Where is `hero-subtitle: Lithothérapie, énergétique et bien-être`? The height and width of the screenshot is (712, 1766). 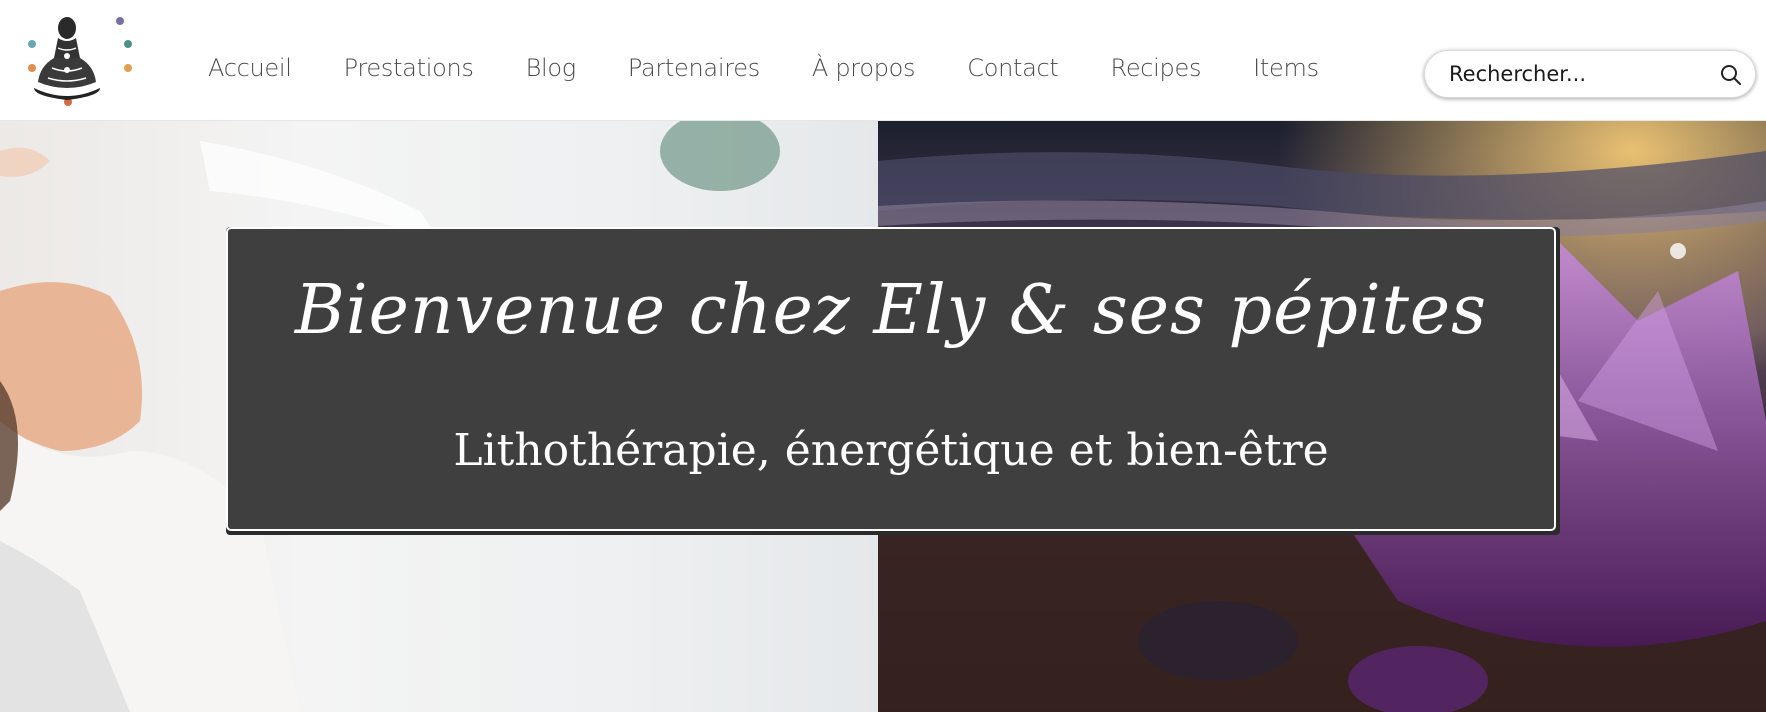 hero-subtitle: Lithothérapie, énergétique et bien-être is located at coordinates (891, 450).